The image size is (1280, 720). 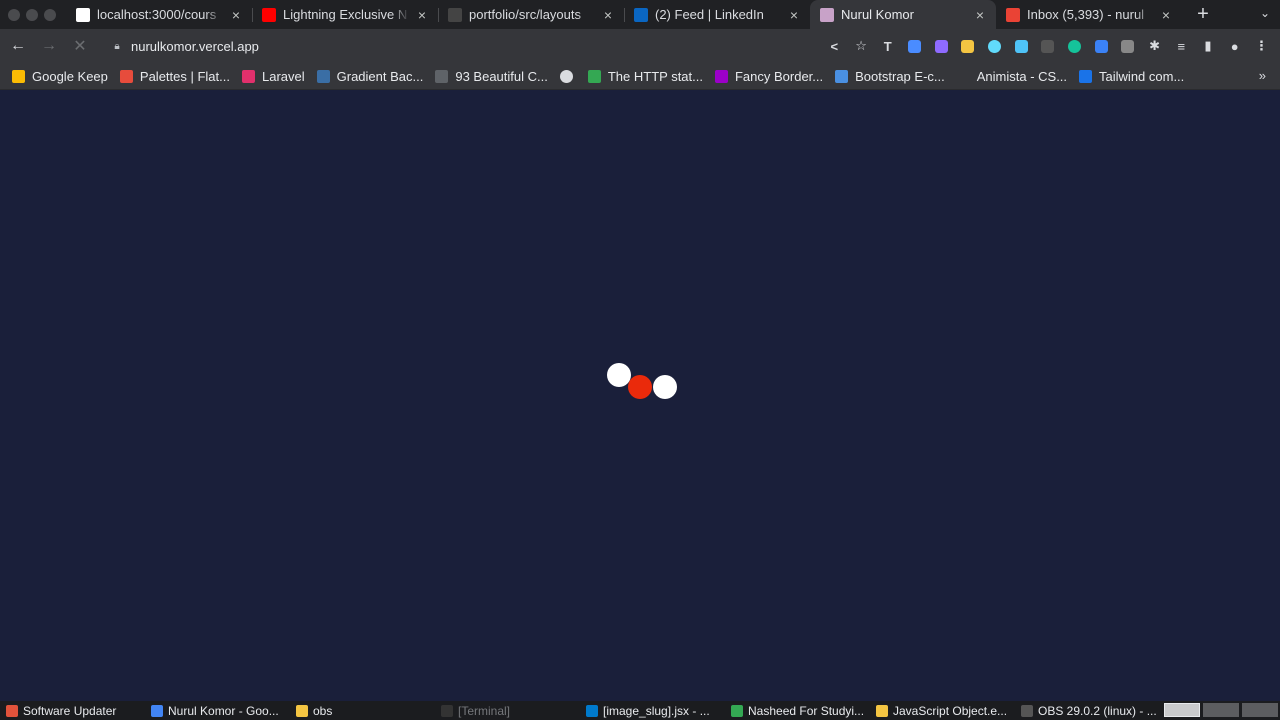 What do you see at coordinates (1128, 46) in the screenshot?
I see `pen-tool-ext-icon` at bounding box center [1128, 46].